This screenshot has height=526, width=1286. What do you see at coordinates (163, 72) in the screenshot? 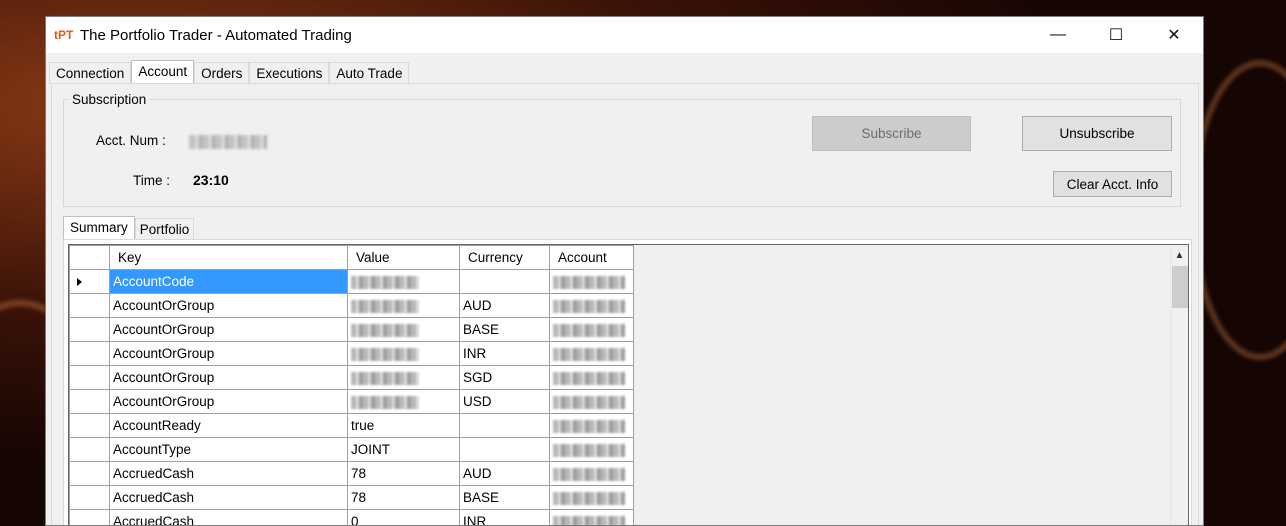
I see `tab-account: Account` at bounding box center [163, 72].